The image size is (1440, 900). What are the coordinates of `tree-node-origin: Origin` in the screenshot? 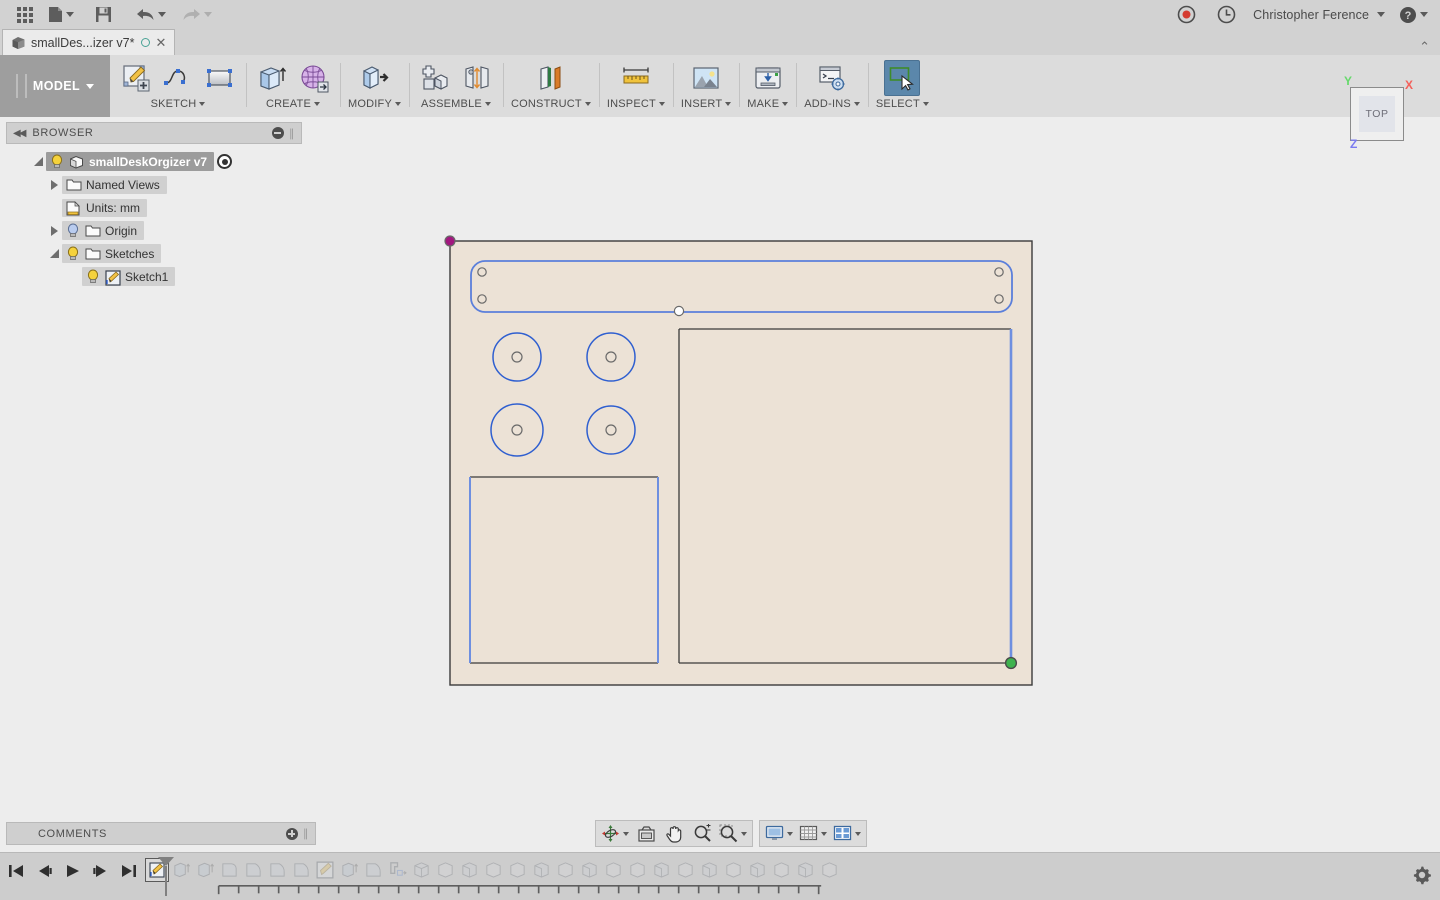 It's located at (103, 230).